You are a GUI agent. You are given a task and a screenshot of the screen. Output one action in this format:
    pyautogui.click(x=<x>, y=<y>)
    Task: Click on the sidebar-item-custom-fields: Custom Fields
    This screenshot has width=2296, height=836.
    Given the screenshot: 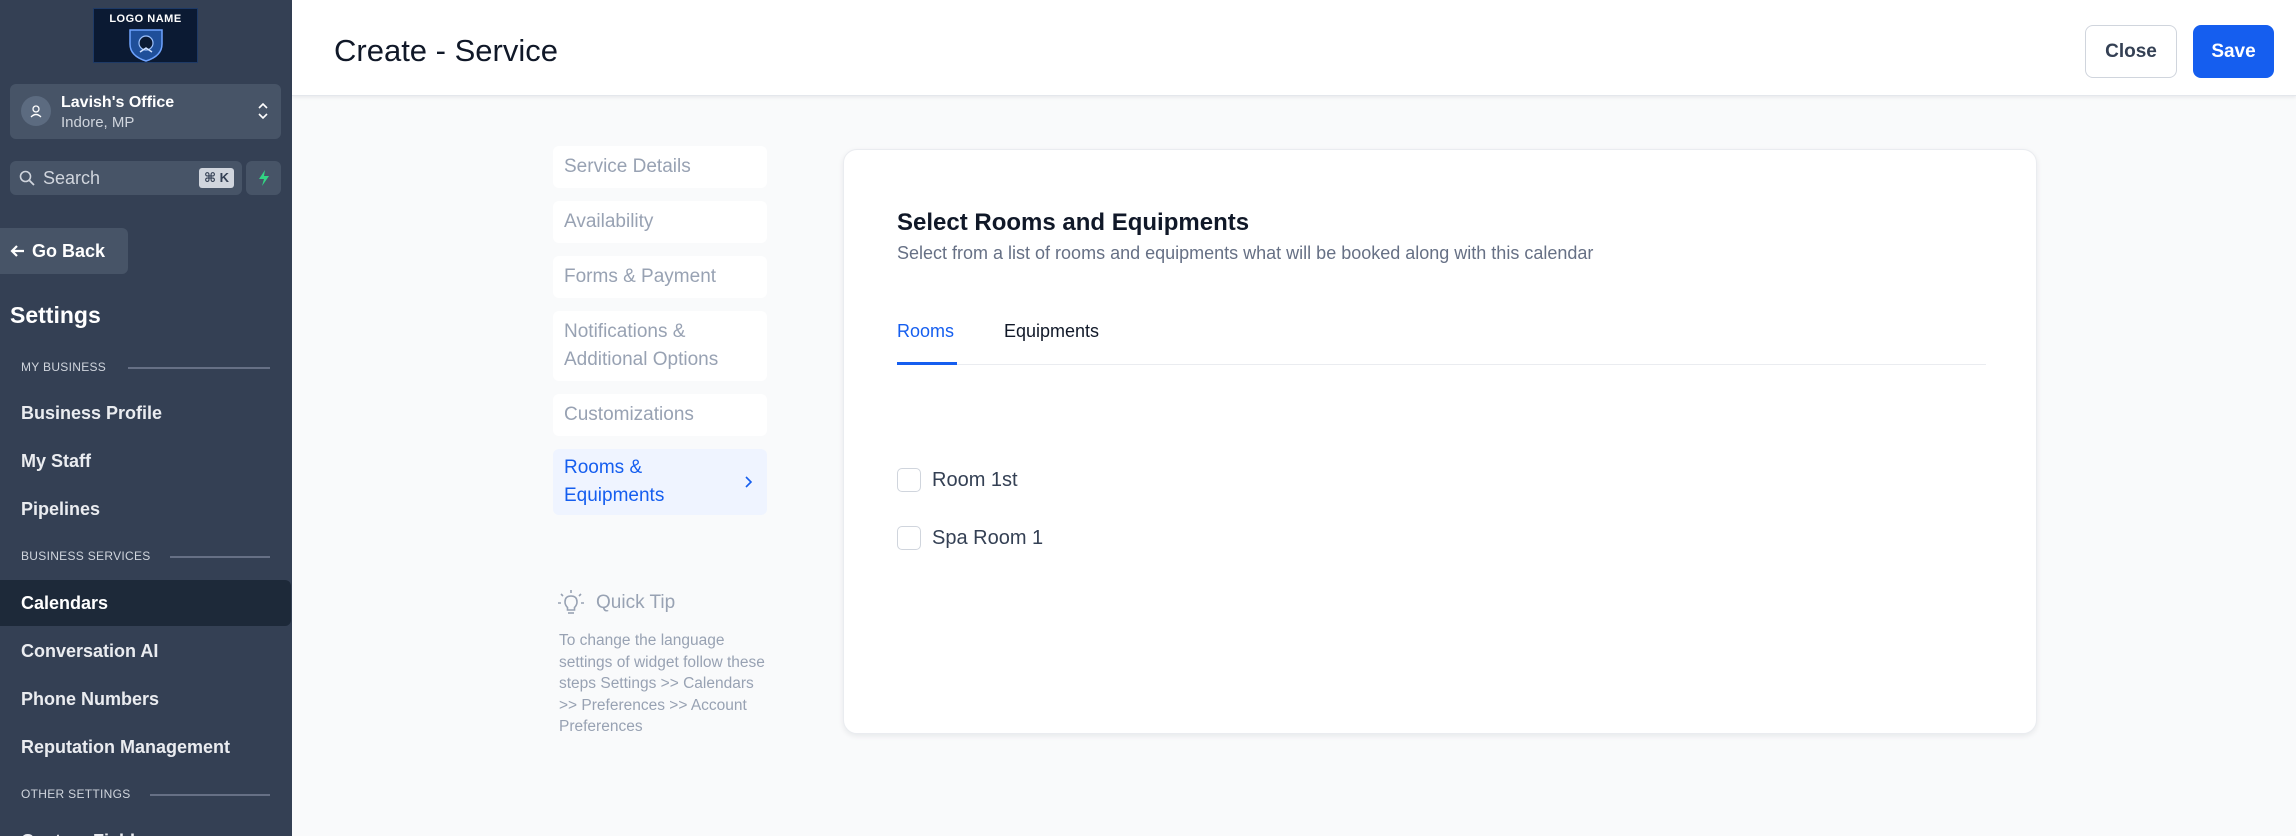 What is the action you would take?
    pyautogui.click(x=146, y=827)
    